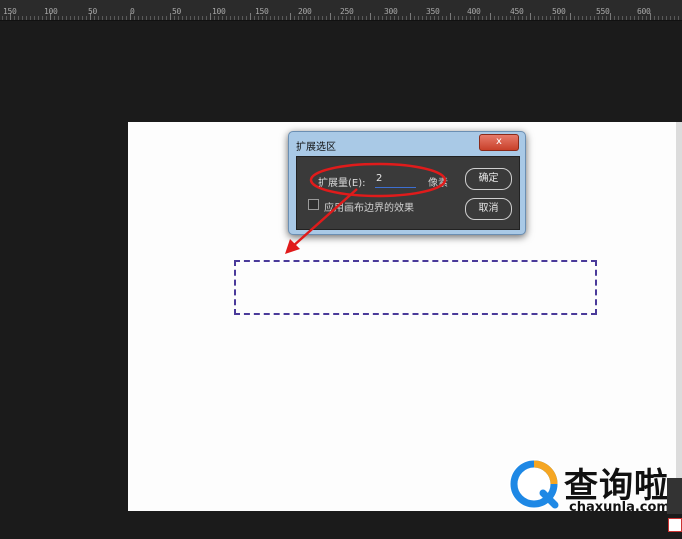 The image size is (682, 539). What do you see at coordinates (675, 525) in the screenshot?
I see `panel-icon` at bounding box center [675, 525].